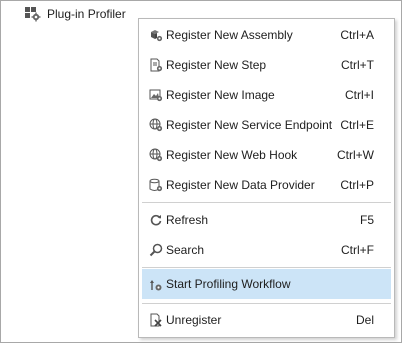 The height and width of the screenshot is (343, 402). I want to click on menu-item-label: Register New Assembly, so click(229, 35).